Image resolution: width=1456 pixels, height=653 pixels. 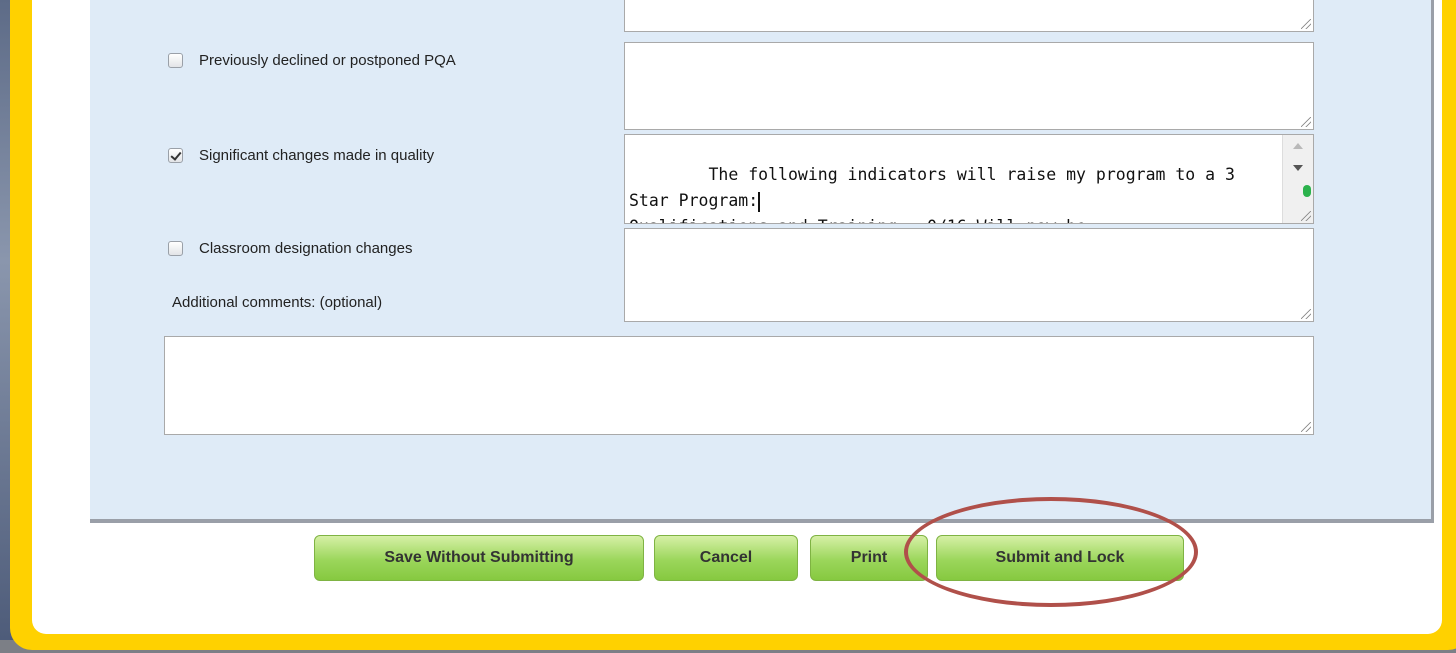 I want to click on print-button: Print, so click(x=869, y=558).